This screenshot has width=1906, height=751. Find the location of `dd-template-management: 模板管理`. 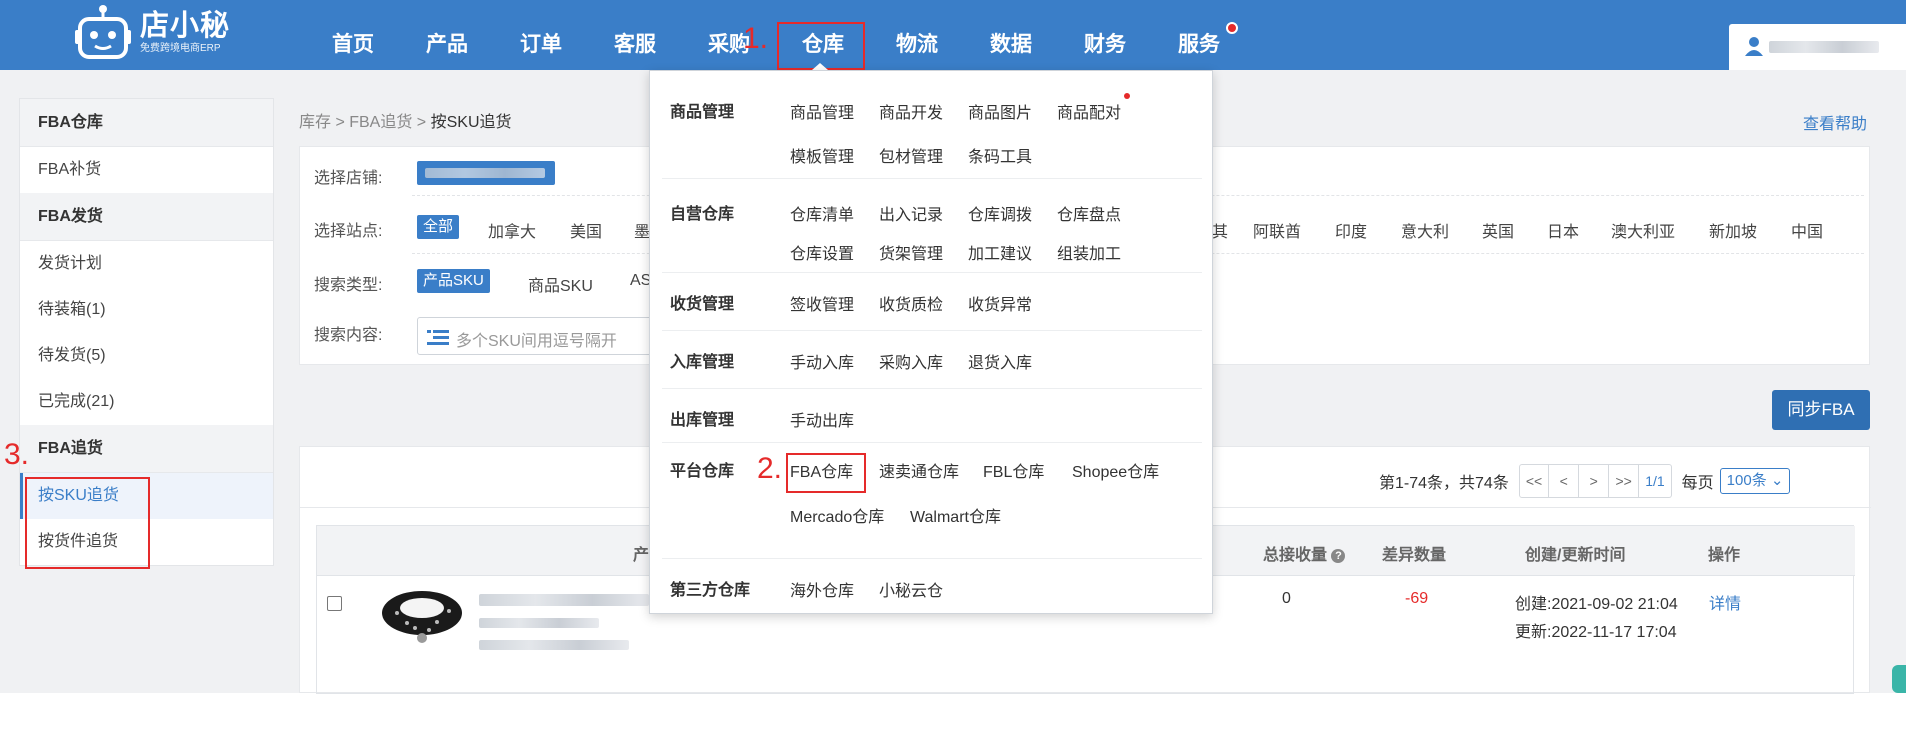

dd-template-management: 模板管理 is located at coordinates (822, 155).